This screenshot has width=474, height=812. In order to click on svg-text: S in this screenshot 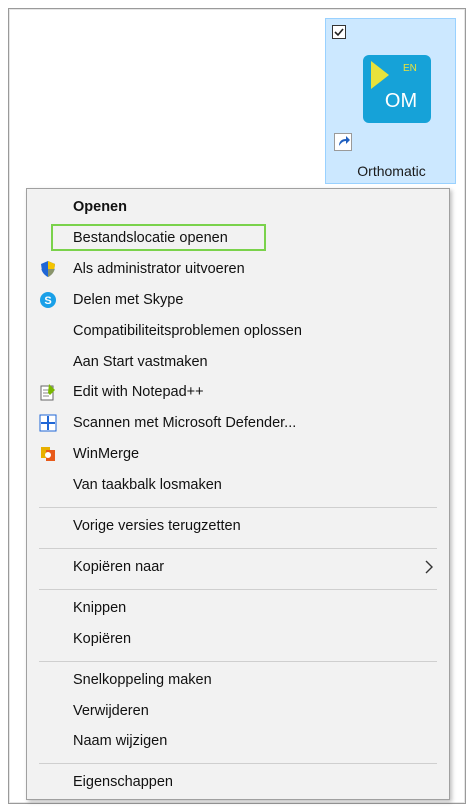, I will do `click(47, 301)`.